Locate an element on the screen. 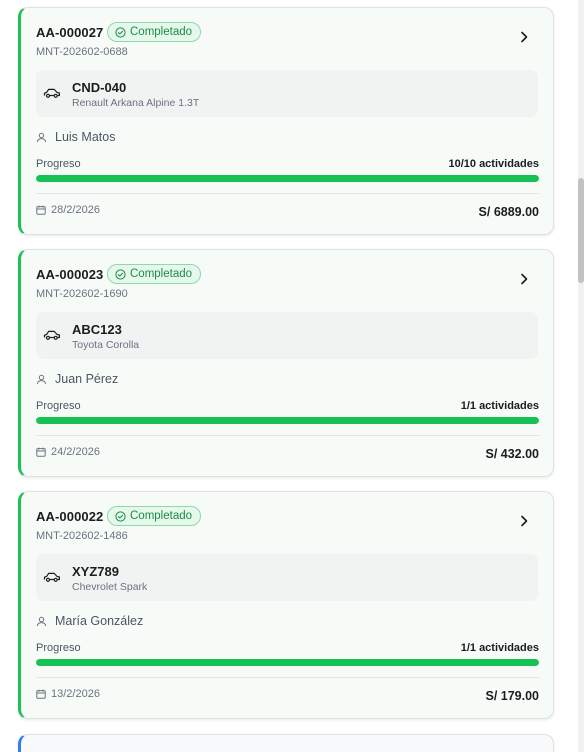 The width and height of the screenshot is (584, 752). order-reference: MNT-202602-0688 is located at coordinates (82, 52).